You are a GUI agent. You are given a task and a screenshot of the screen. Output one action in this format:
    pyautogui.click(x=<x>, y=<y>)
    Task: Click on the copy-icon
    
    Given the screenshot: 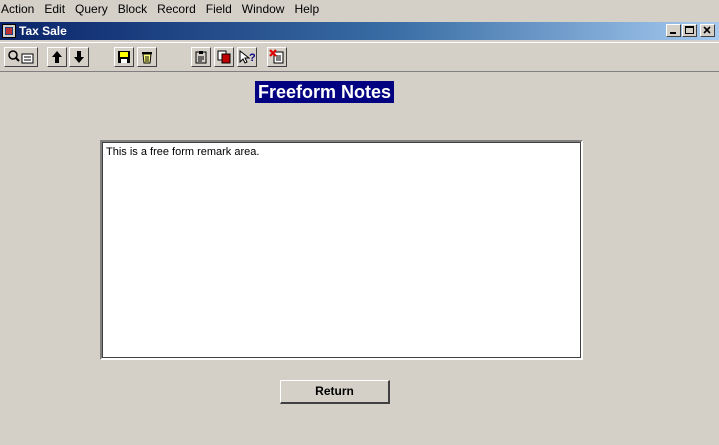 What is the action you would take?
    pyautogui.click(x=224, y=57)
    